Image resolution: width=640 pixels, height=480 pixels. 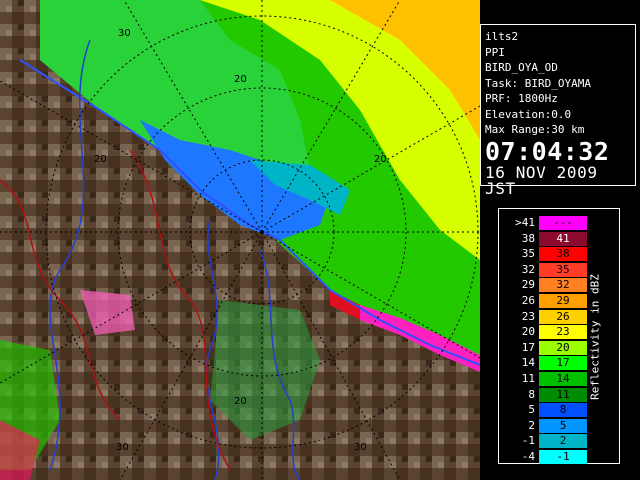 What do you see at coordinates (549, 254) in the screenshot?
I see `legend-row: 35 38` at bounding box center [549, 254].